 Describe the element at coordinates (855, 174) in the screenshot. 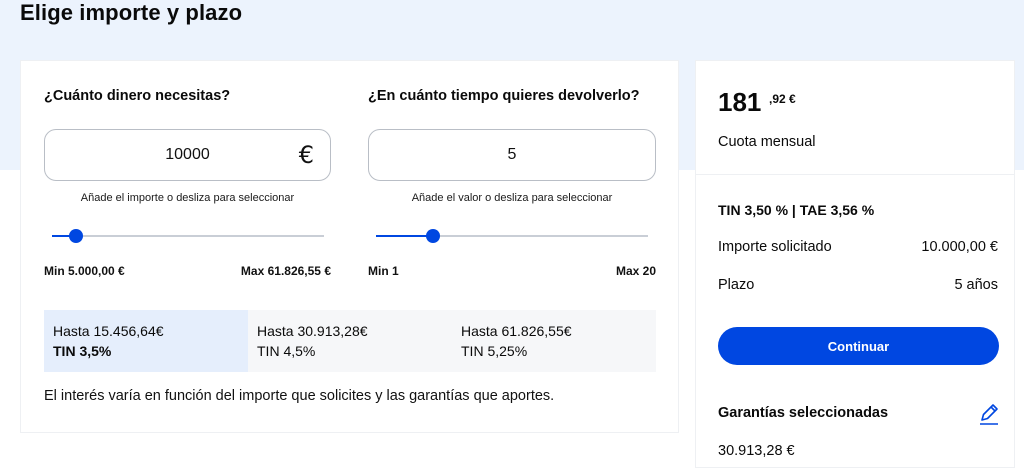

I see `divider` at that location.